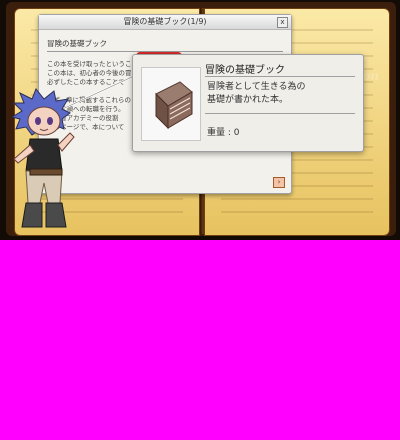  What do you see at coordinates (56, 215) in the screenshot?
I see `character-boot-right` at bounding box center [56, 215].